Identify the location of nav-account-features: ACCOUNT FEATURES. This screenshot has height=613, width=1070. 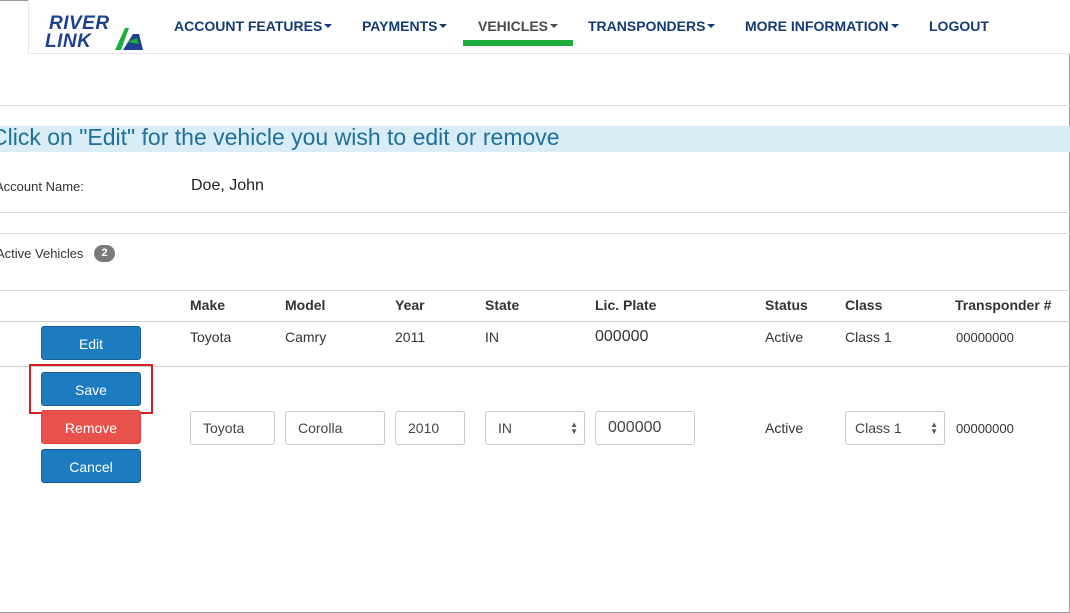
(253, 26).